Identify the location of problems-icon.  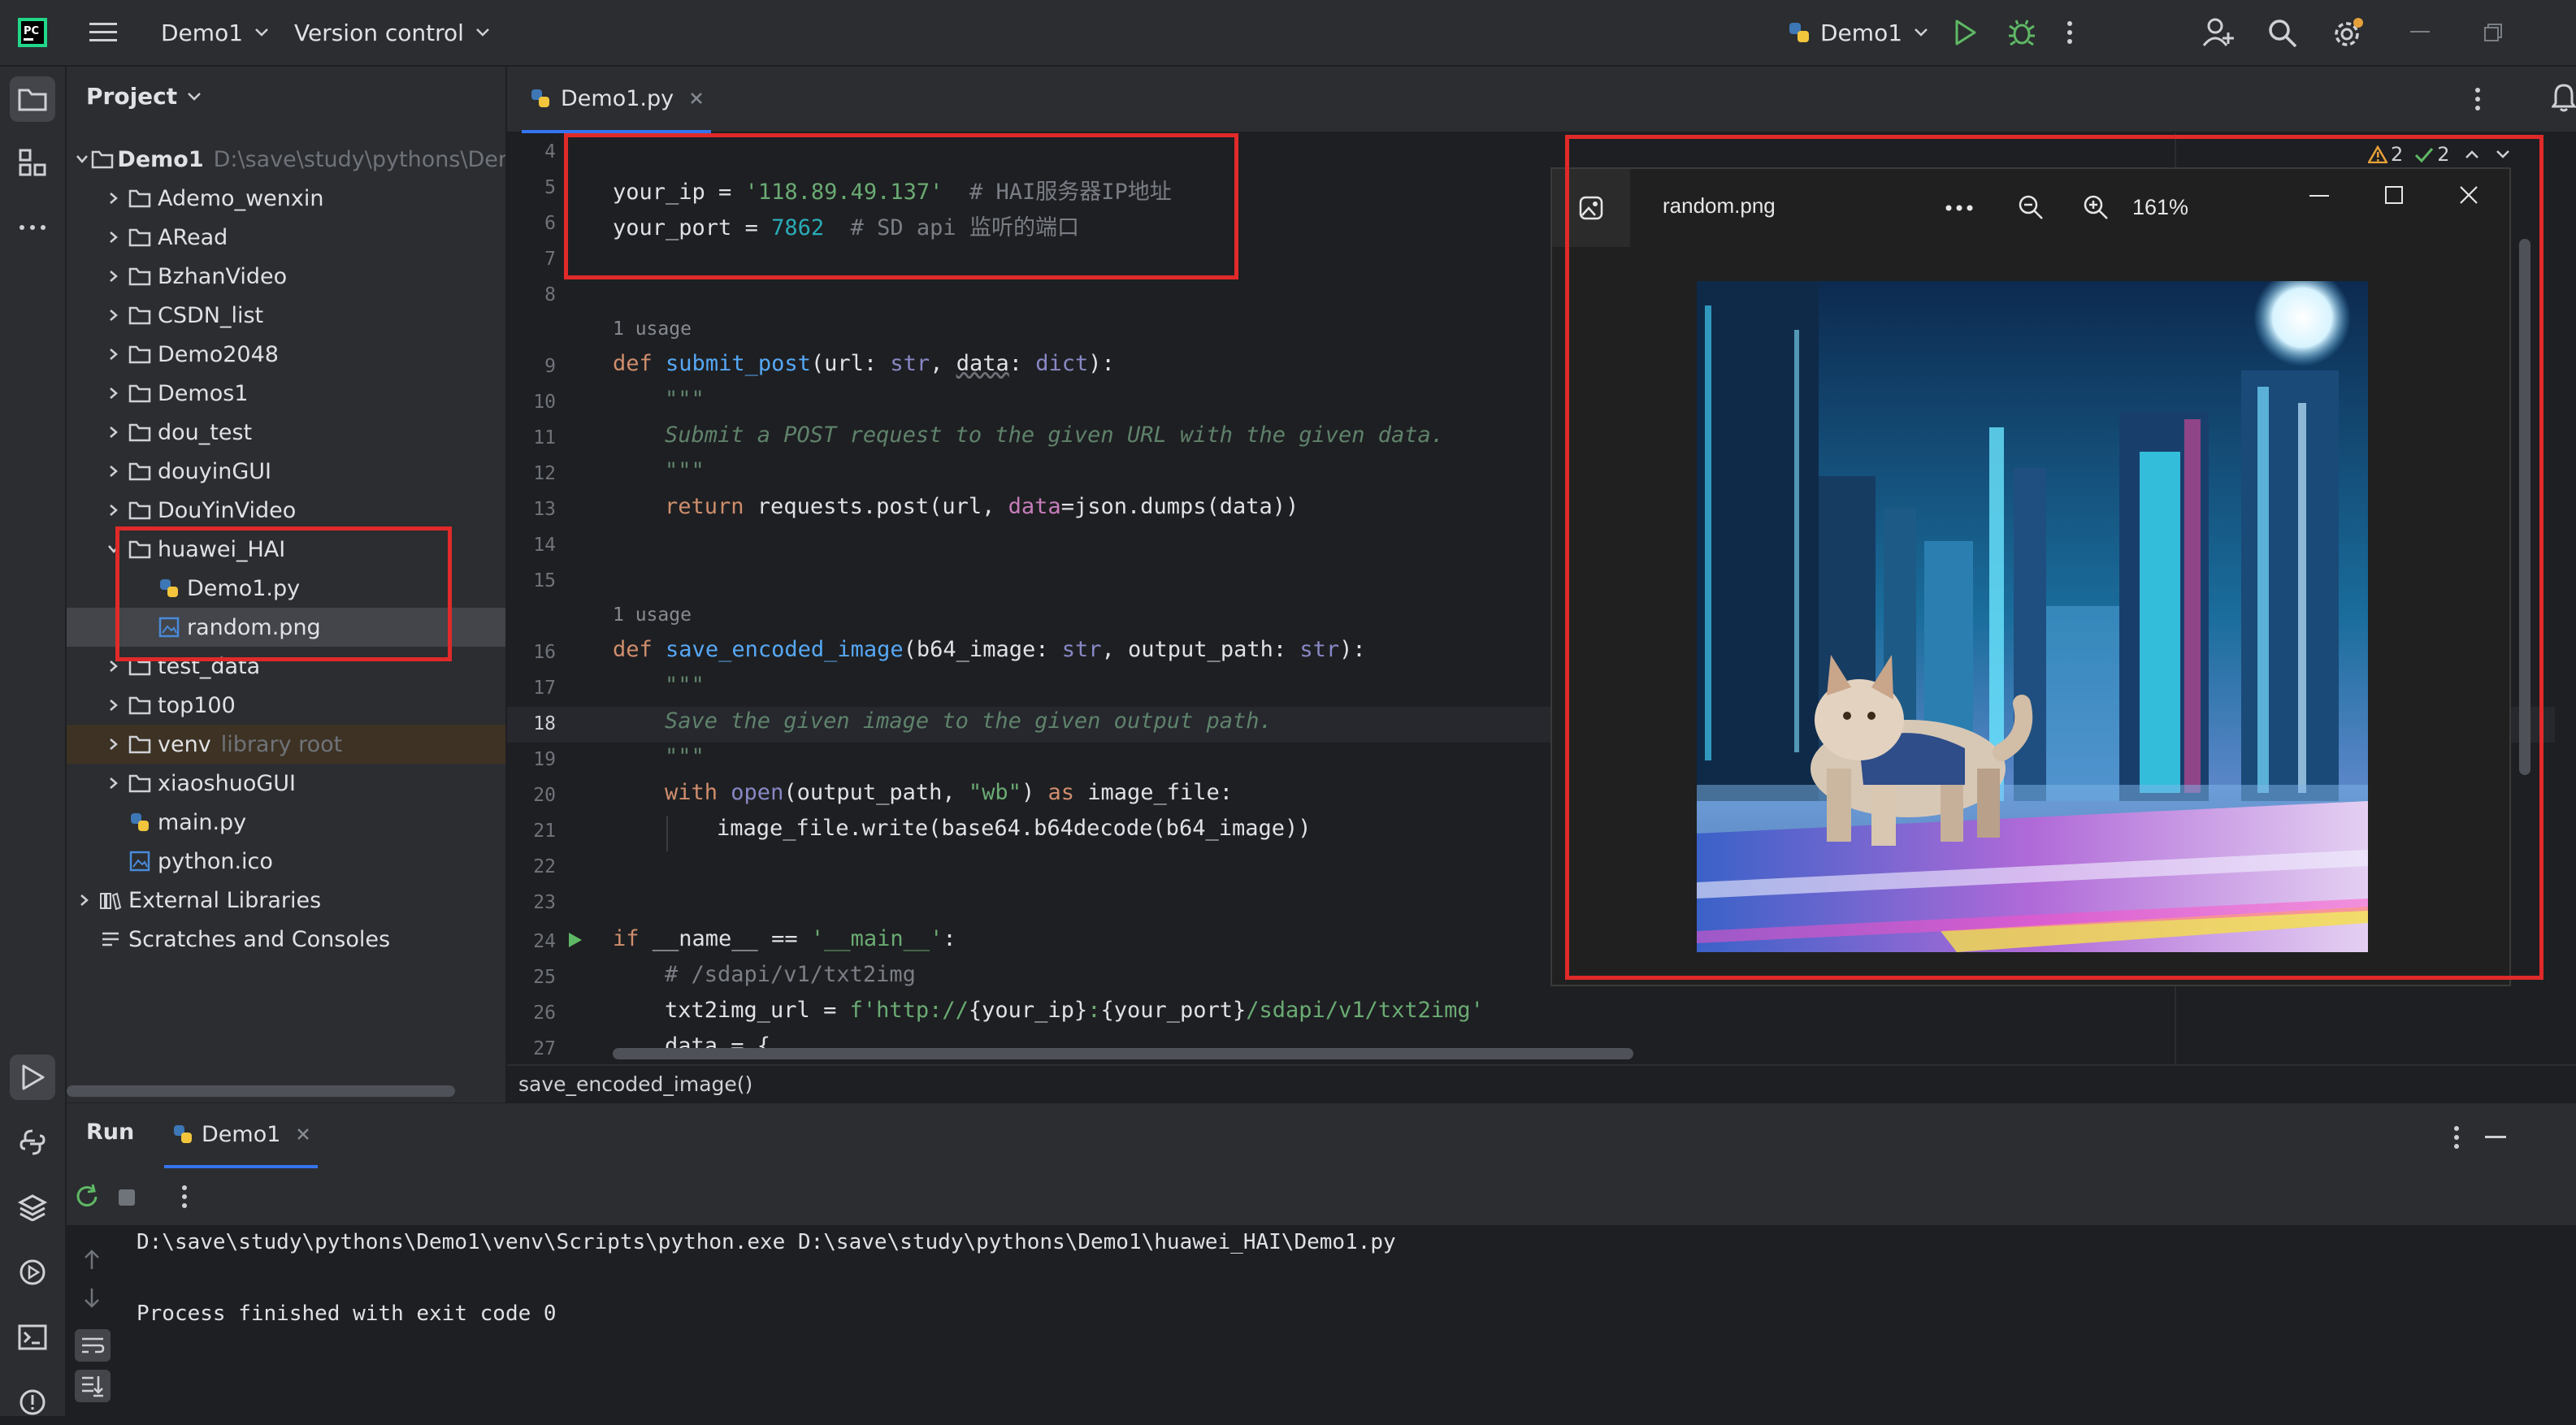
(32, 1402).